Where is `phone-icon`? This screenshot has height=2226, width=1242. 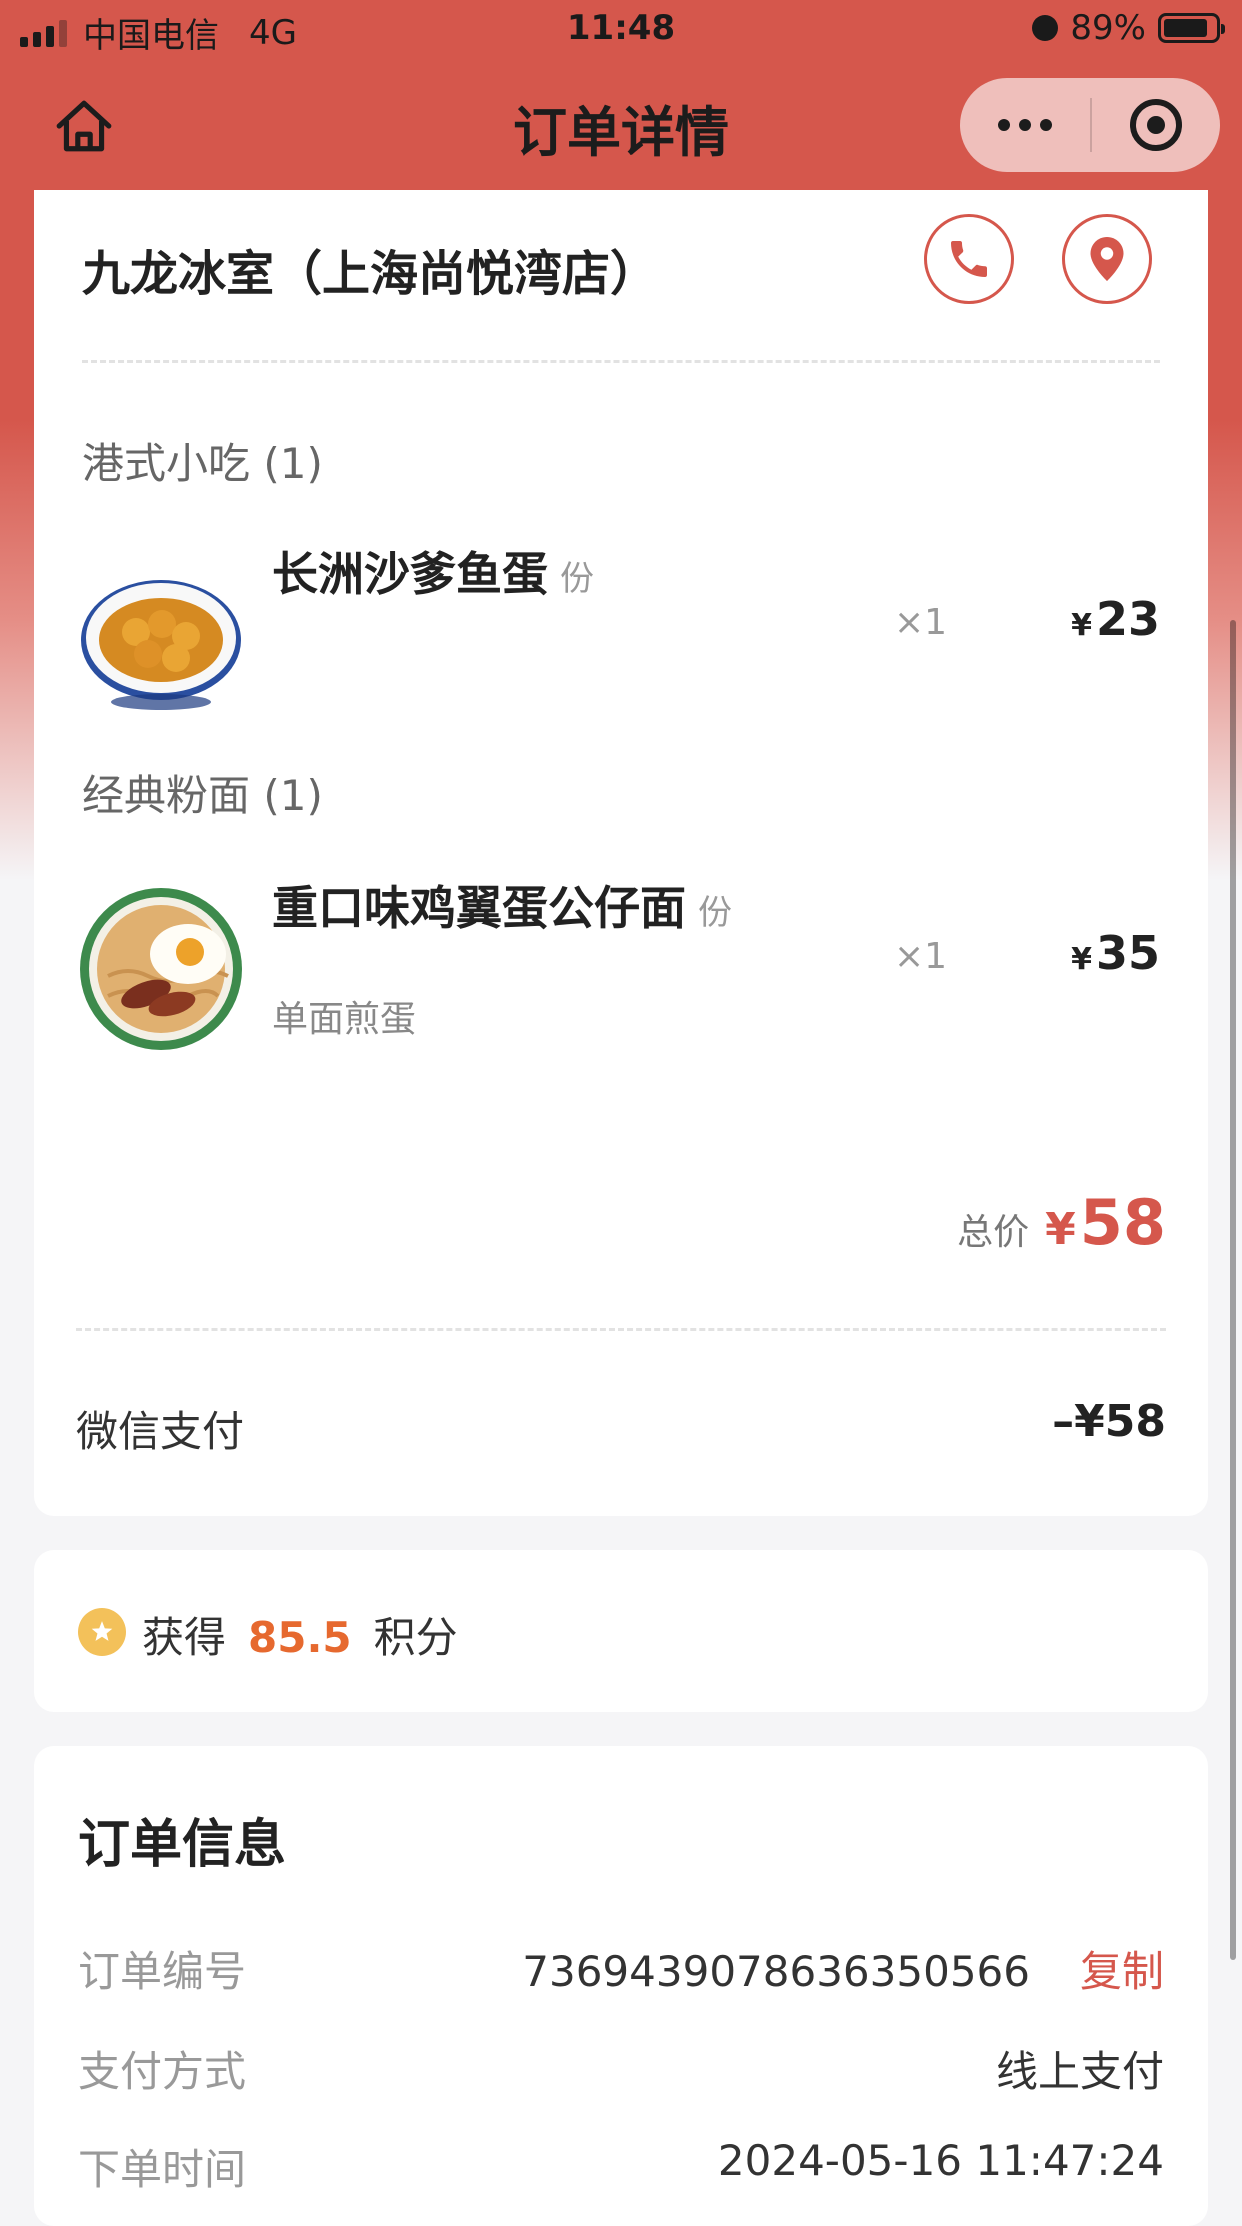 phone-icon is located at coordinates (969, 259).